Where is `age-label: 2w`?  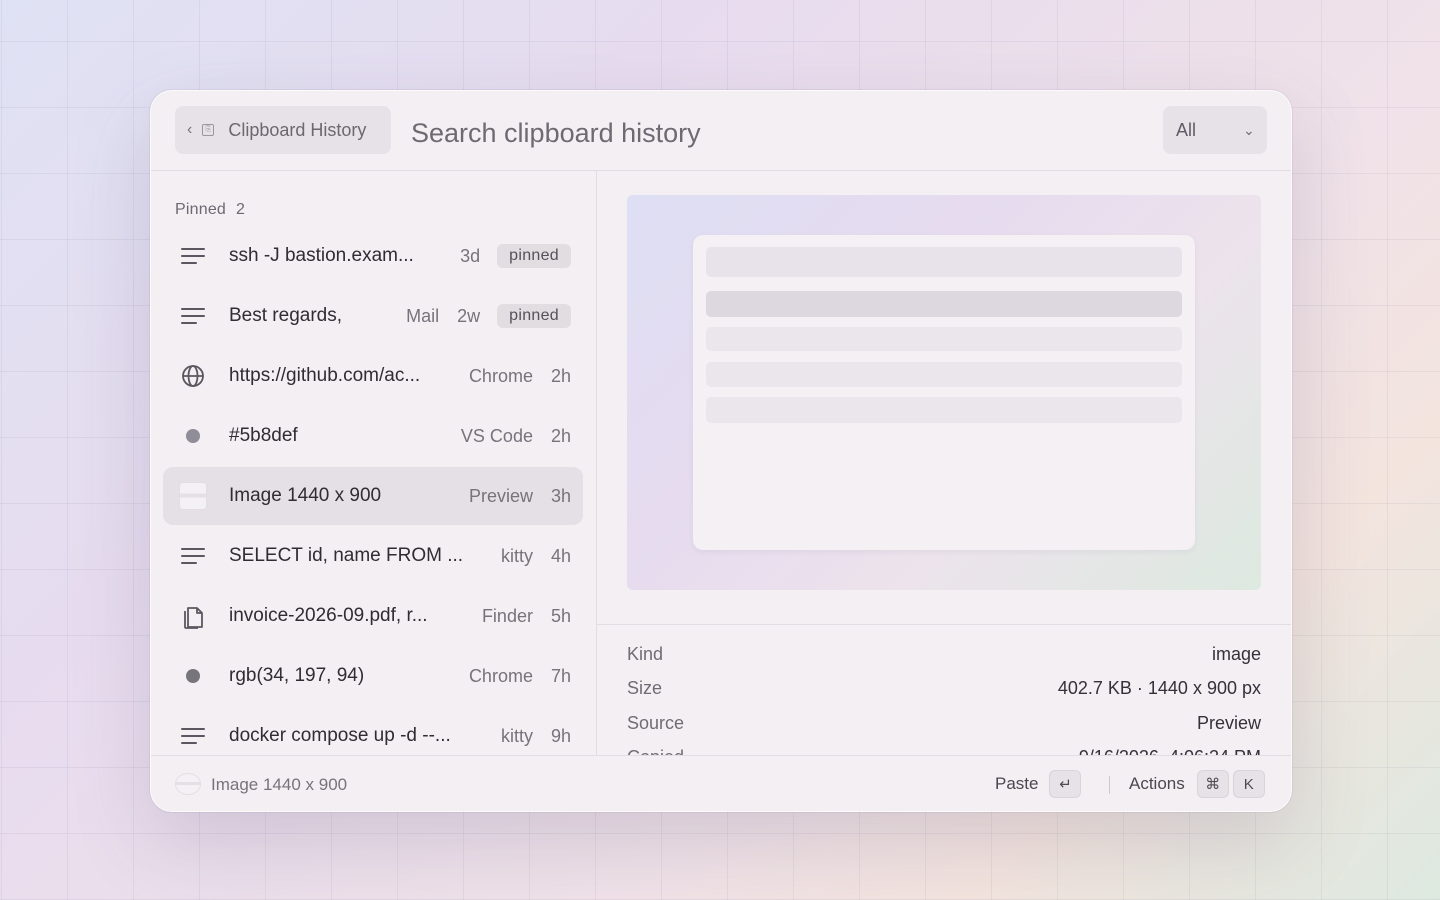
age-label: 2w is located at coordinates (469, 315).